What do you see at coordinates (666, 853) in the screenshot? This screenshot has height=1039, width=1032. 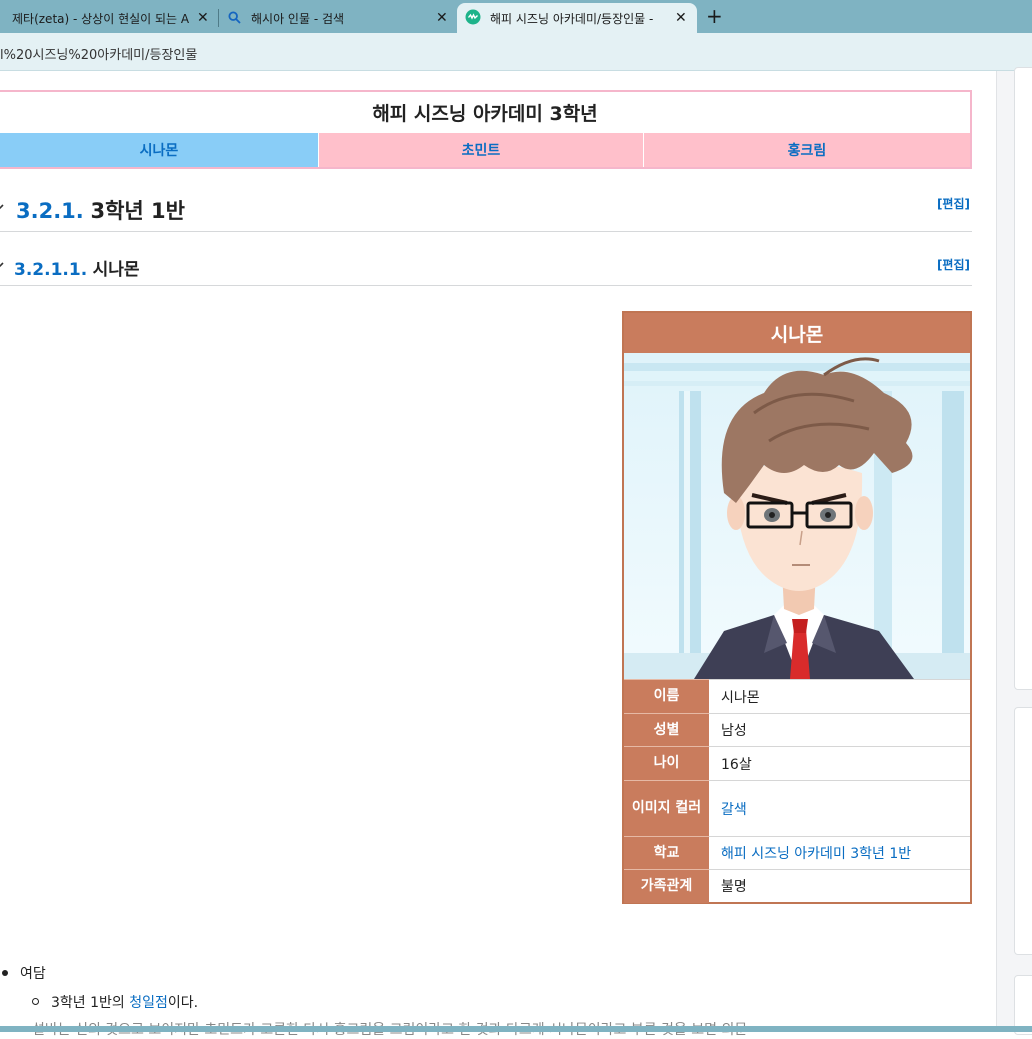 I see `infobox-key: 학교` at bounding box center [666, 853].